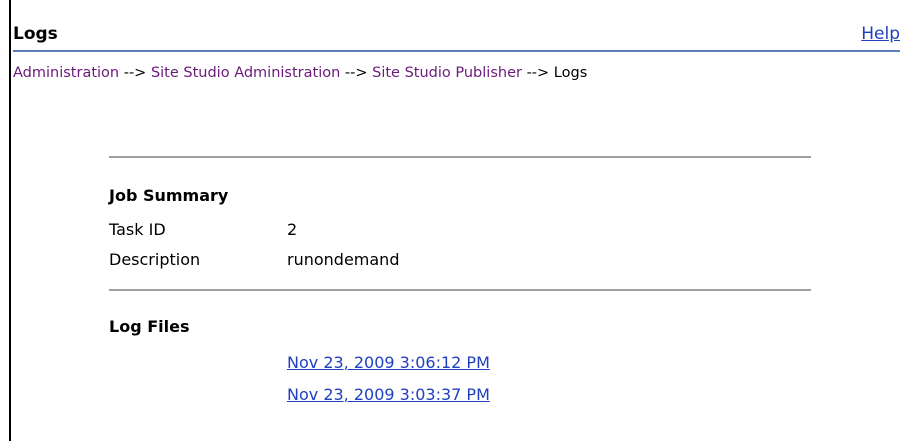  Describe the element at coordinates (155, 259) in the screenshot. I see `description-label: Description` at that location.